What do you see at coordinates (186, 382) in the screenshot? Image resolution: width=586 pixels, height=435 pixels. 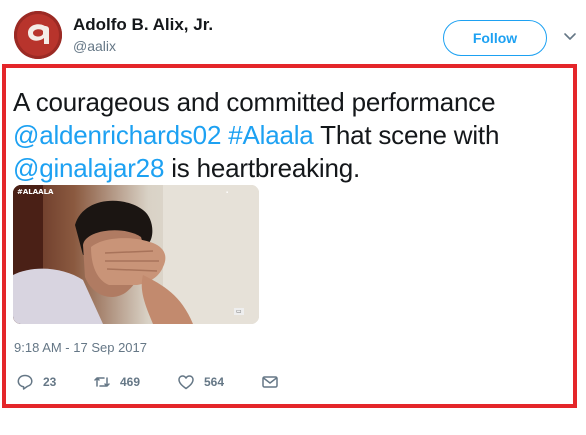 I see `heart-icon` at bounding box center [186, 382].